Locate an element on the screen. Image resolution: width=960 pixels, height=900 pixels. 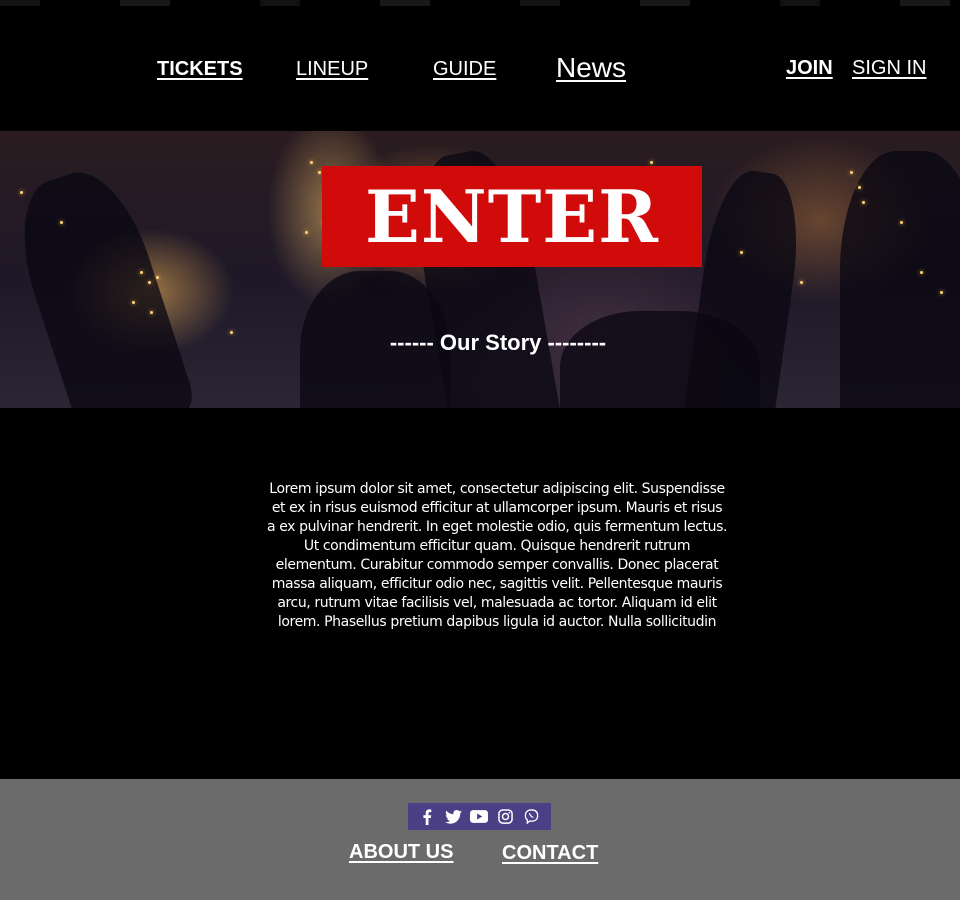
youtube-icon is located at coordinates (479, 817).